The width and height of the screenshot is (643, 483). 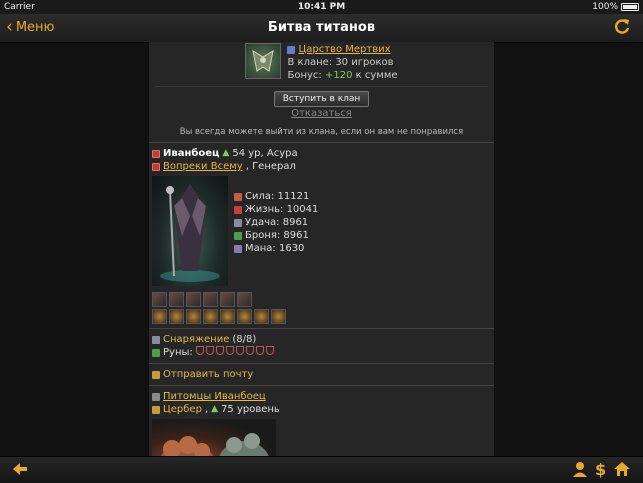 I want to click on stat-label: Жизнь: 10041, so click(x=282, y=209).